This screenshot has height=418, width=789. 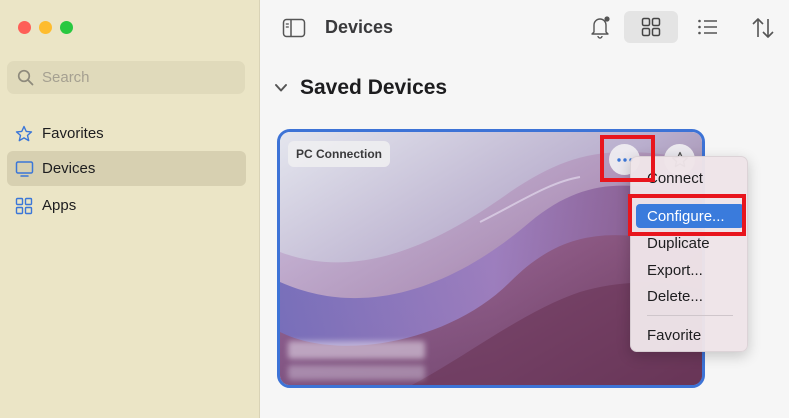 I want to click on search-field, so click(x=126, y=77).